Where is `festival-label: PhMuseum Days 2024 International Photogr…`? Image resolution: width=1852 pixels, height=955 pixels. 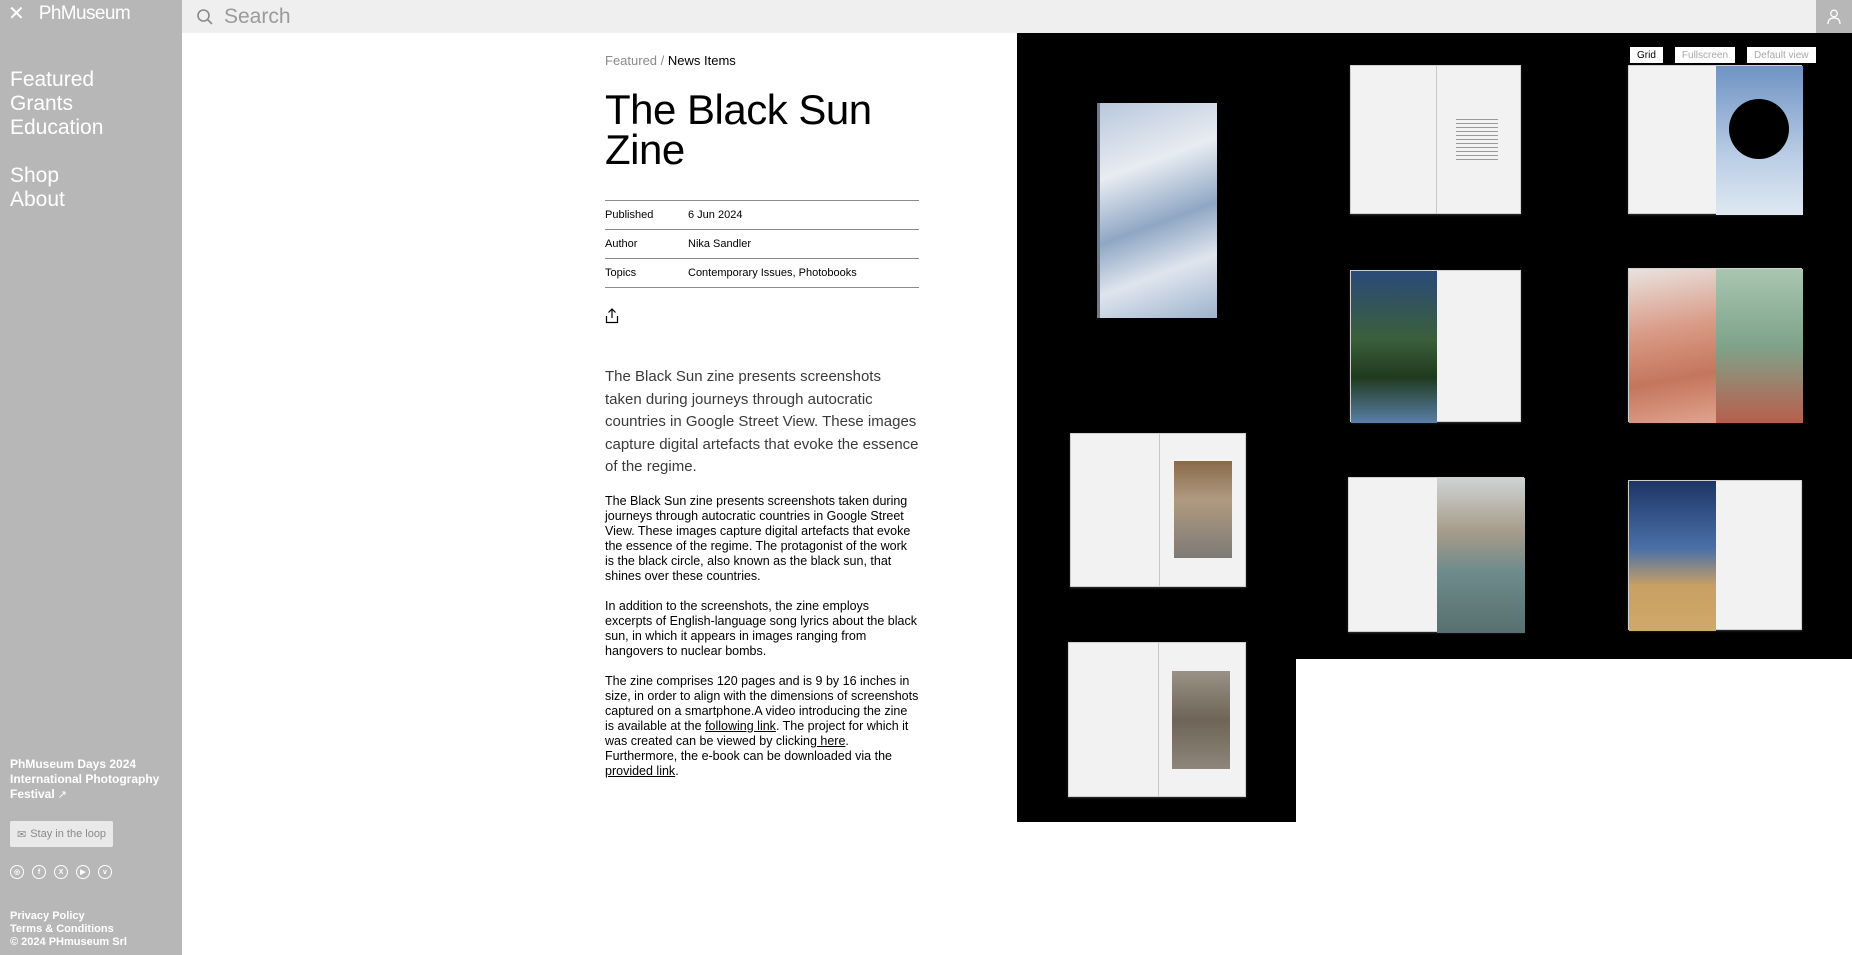 festival-label: PhMuseum Days 2024 International Photogr… is located at coordinates (85, 779).